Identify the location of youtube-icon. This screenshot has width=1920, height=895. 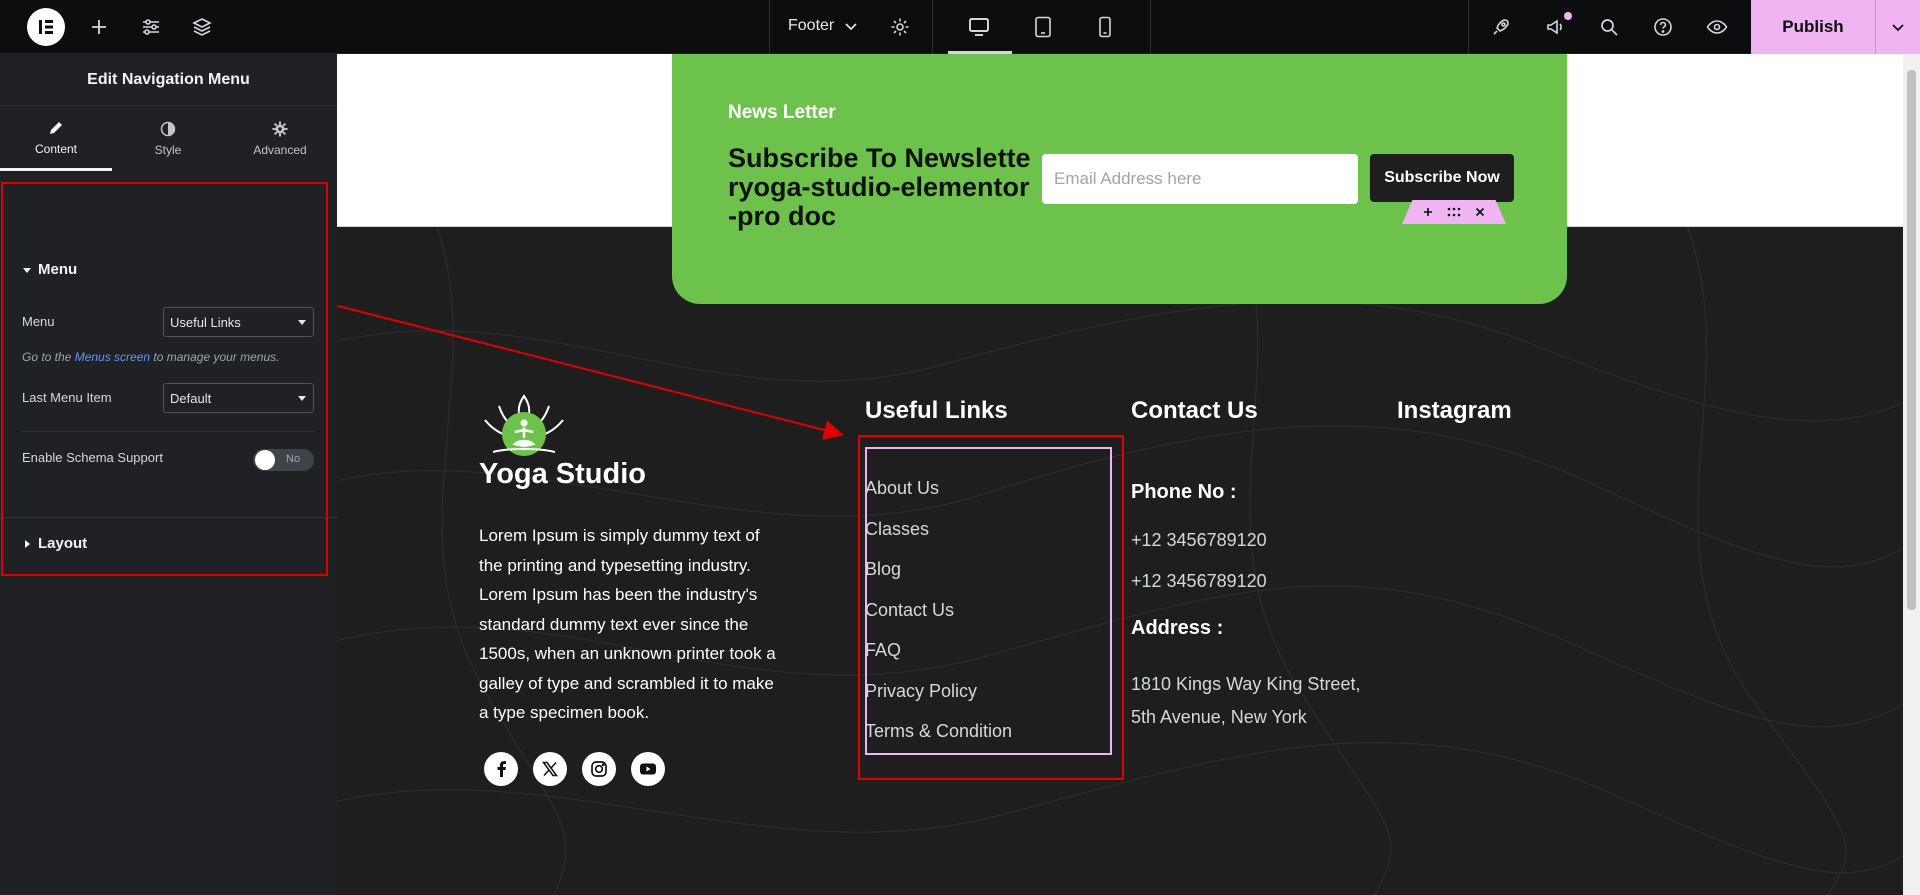
(648, 769).